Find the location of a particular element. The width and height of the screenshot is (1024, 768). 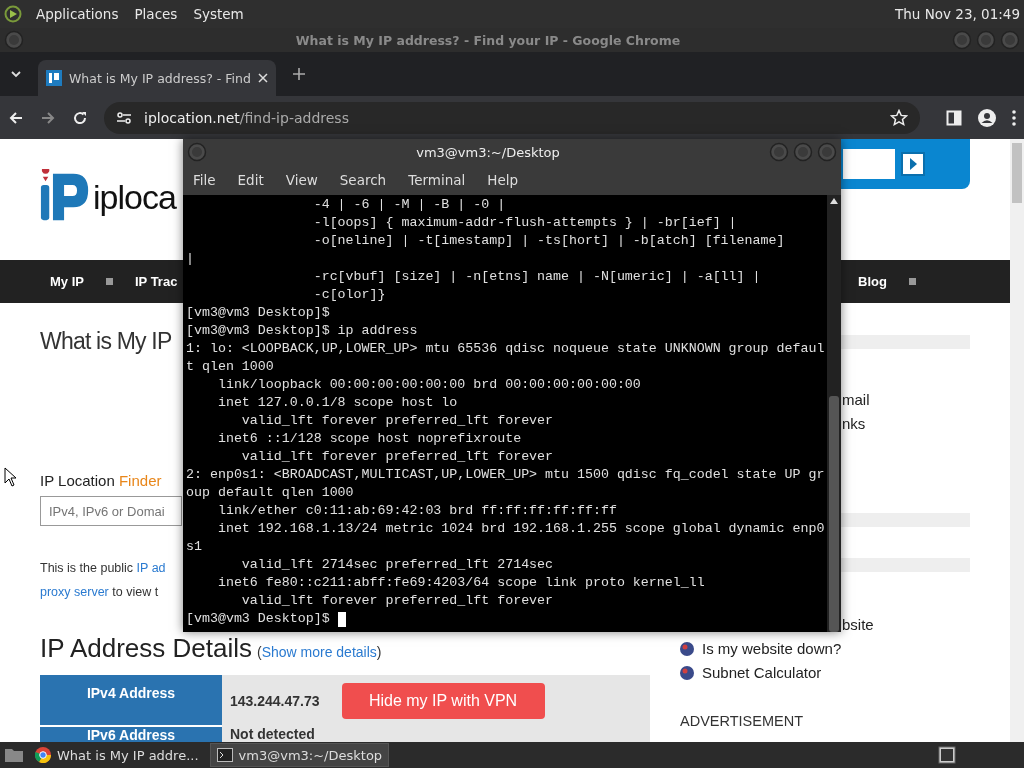

forward-icon is located at coordinates (48, 117).